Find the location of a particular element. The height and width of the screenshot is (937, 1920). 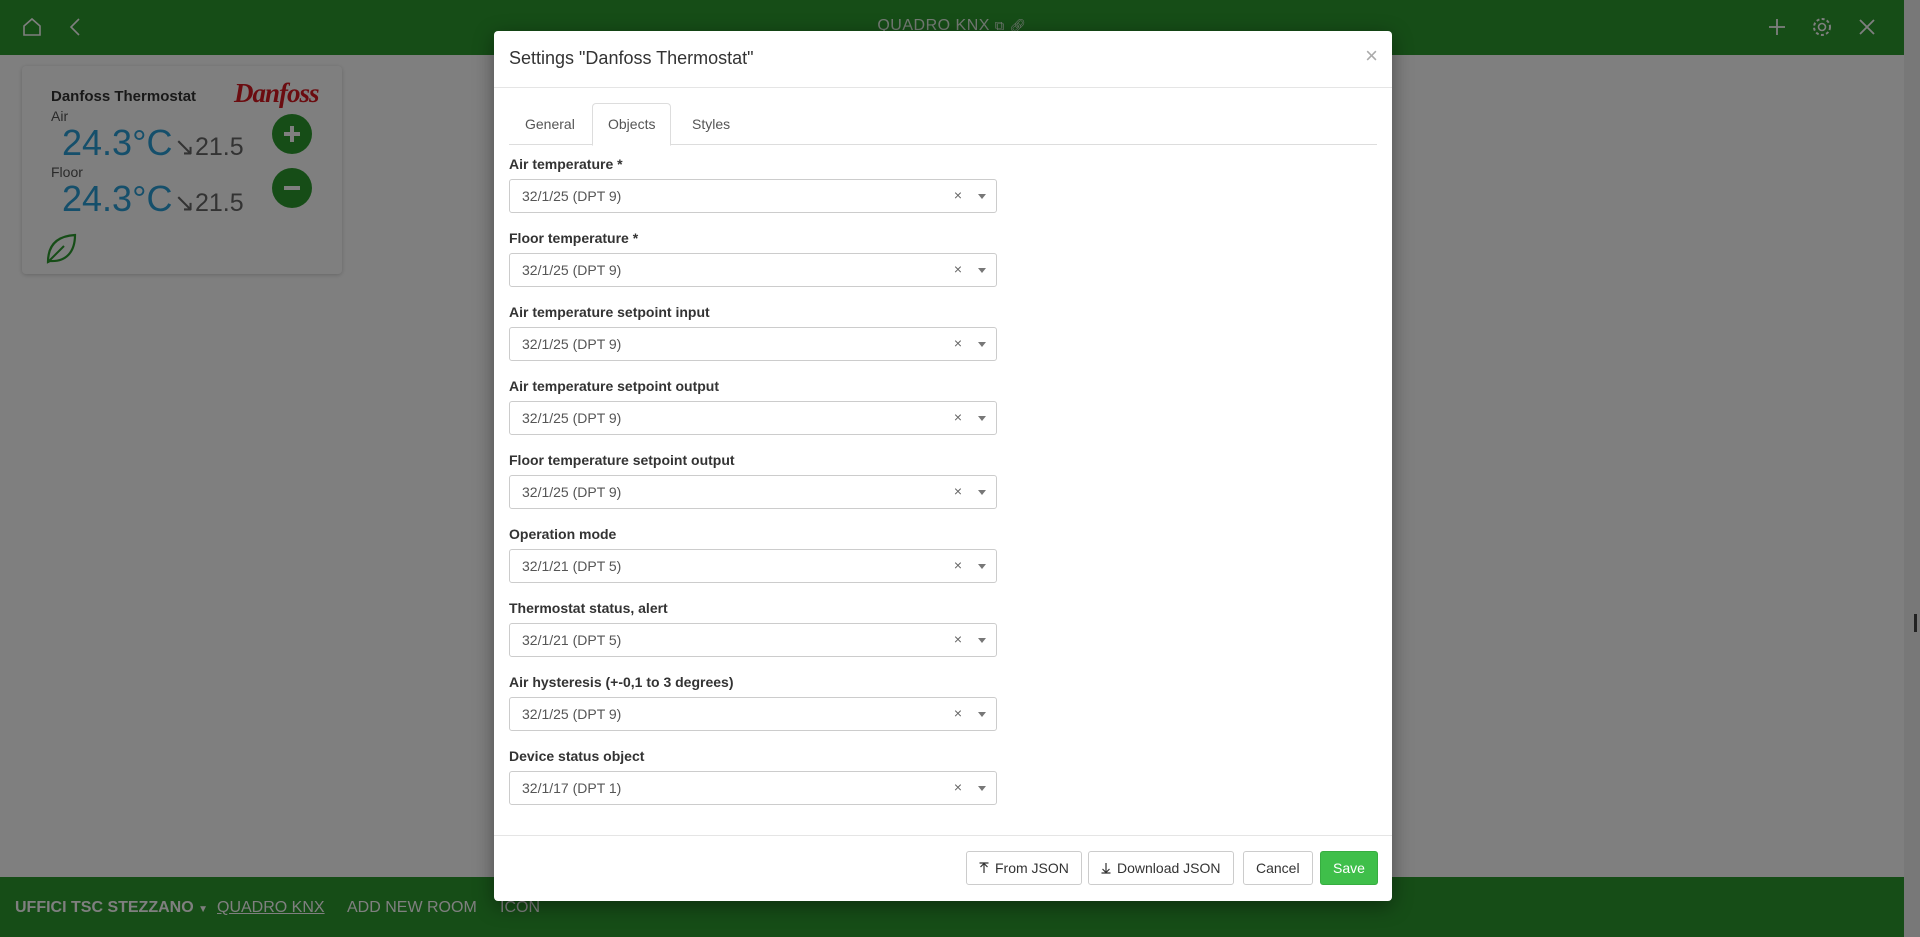

download-json-label: Download JSON is located at coordinates (1169, 868).